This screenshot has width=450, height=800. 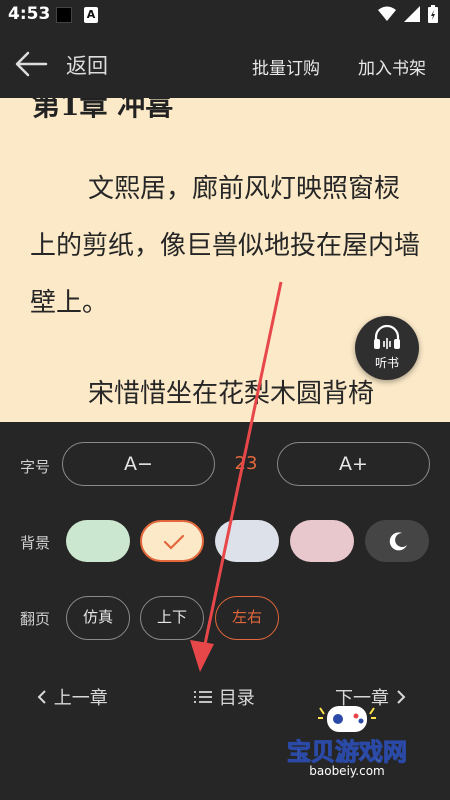 I want to click on notification-square-icon, so click(x=64, y=15).